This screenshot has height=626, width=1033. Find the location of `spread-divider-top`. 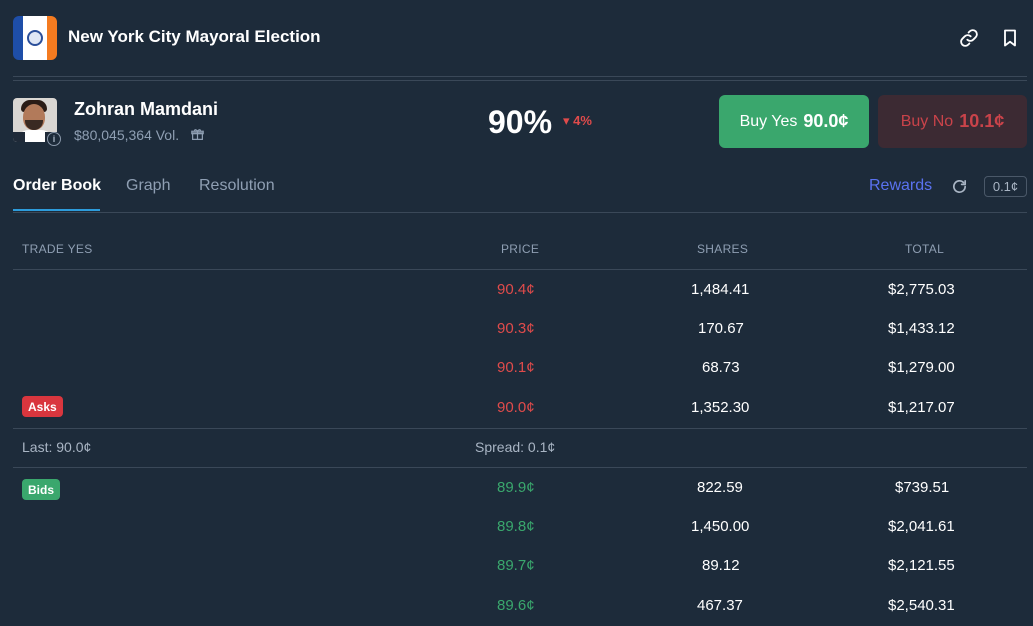

spread-divider-top is located at coordinates (520, 428).